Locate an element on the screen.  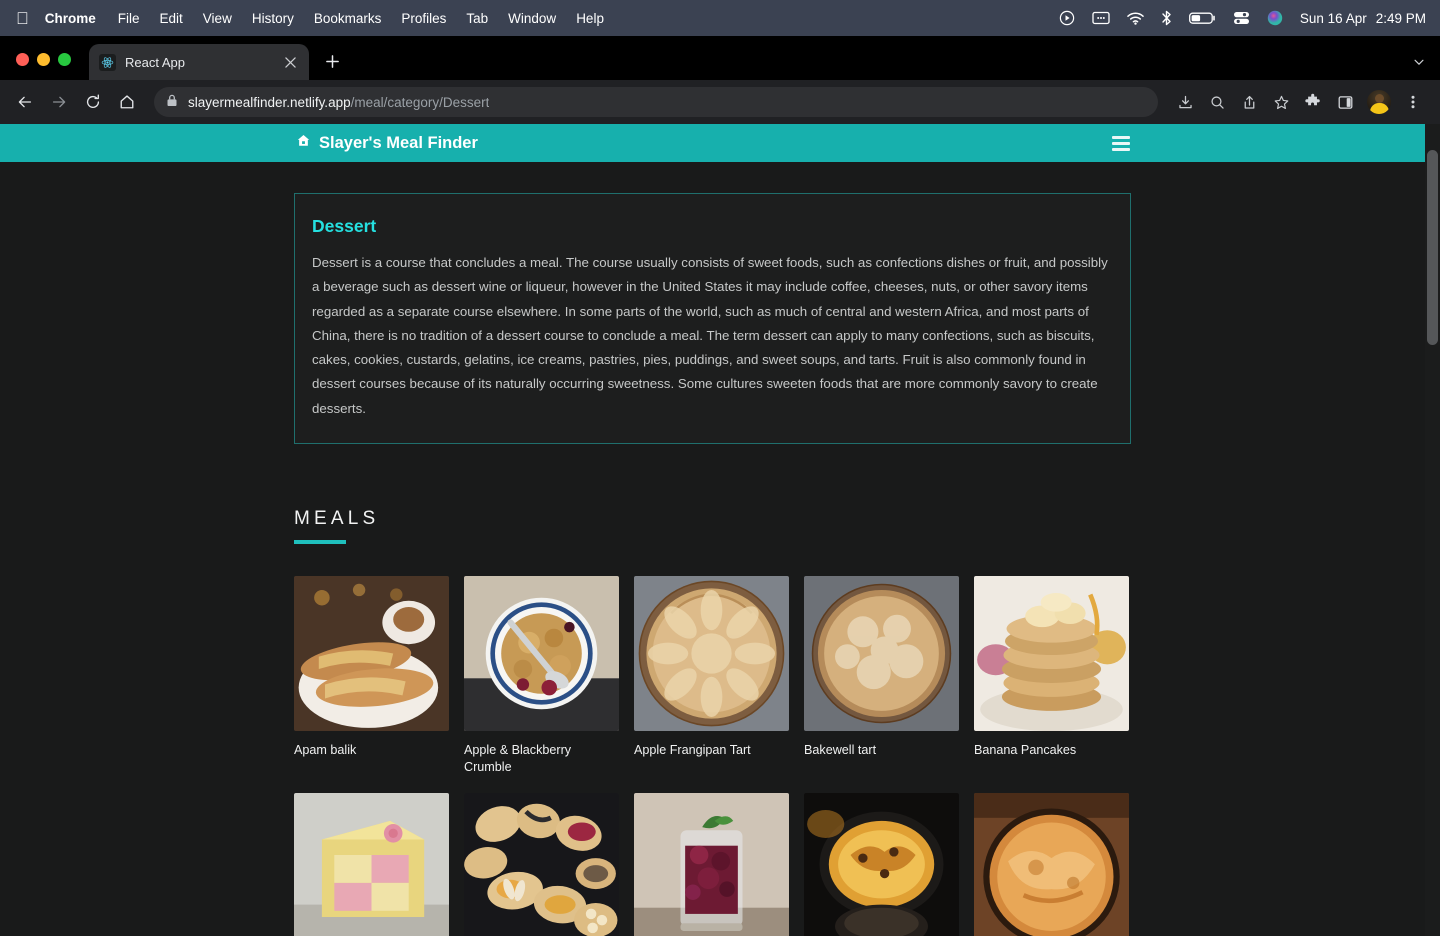
battenberg-cake-photo is located at coordinates (371, 864).